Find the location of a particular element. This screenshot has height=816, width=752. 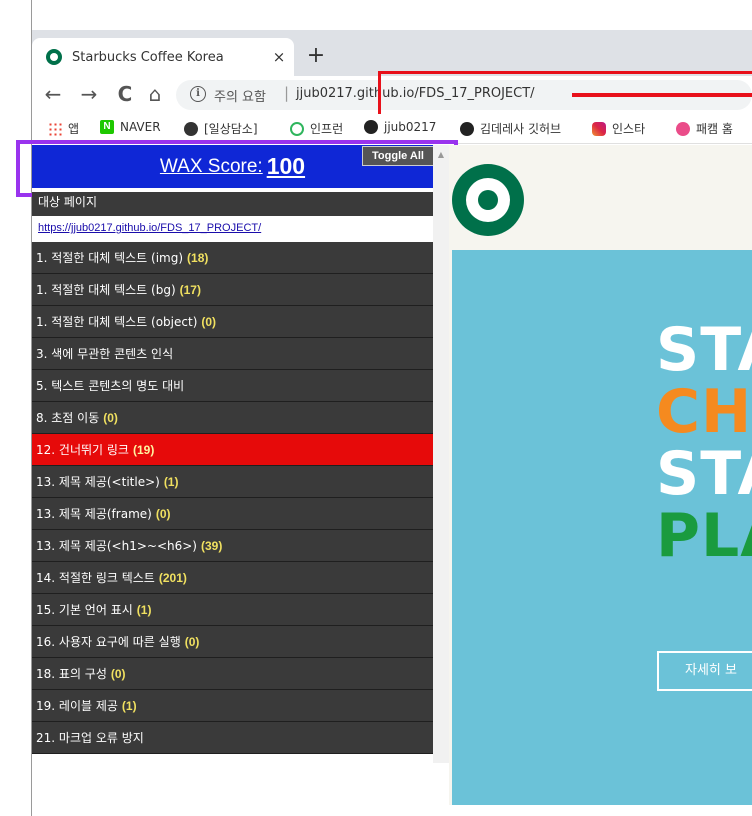

hero-line-1: STA is located at coordinates (704, 350).